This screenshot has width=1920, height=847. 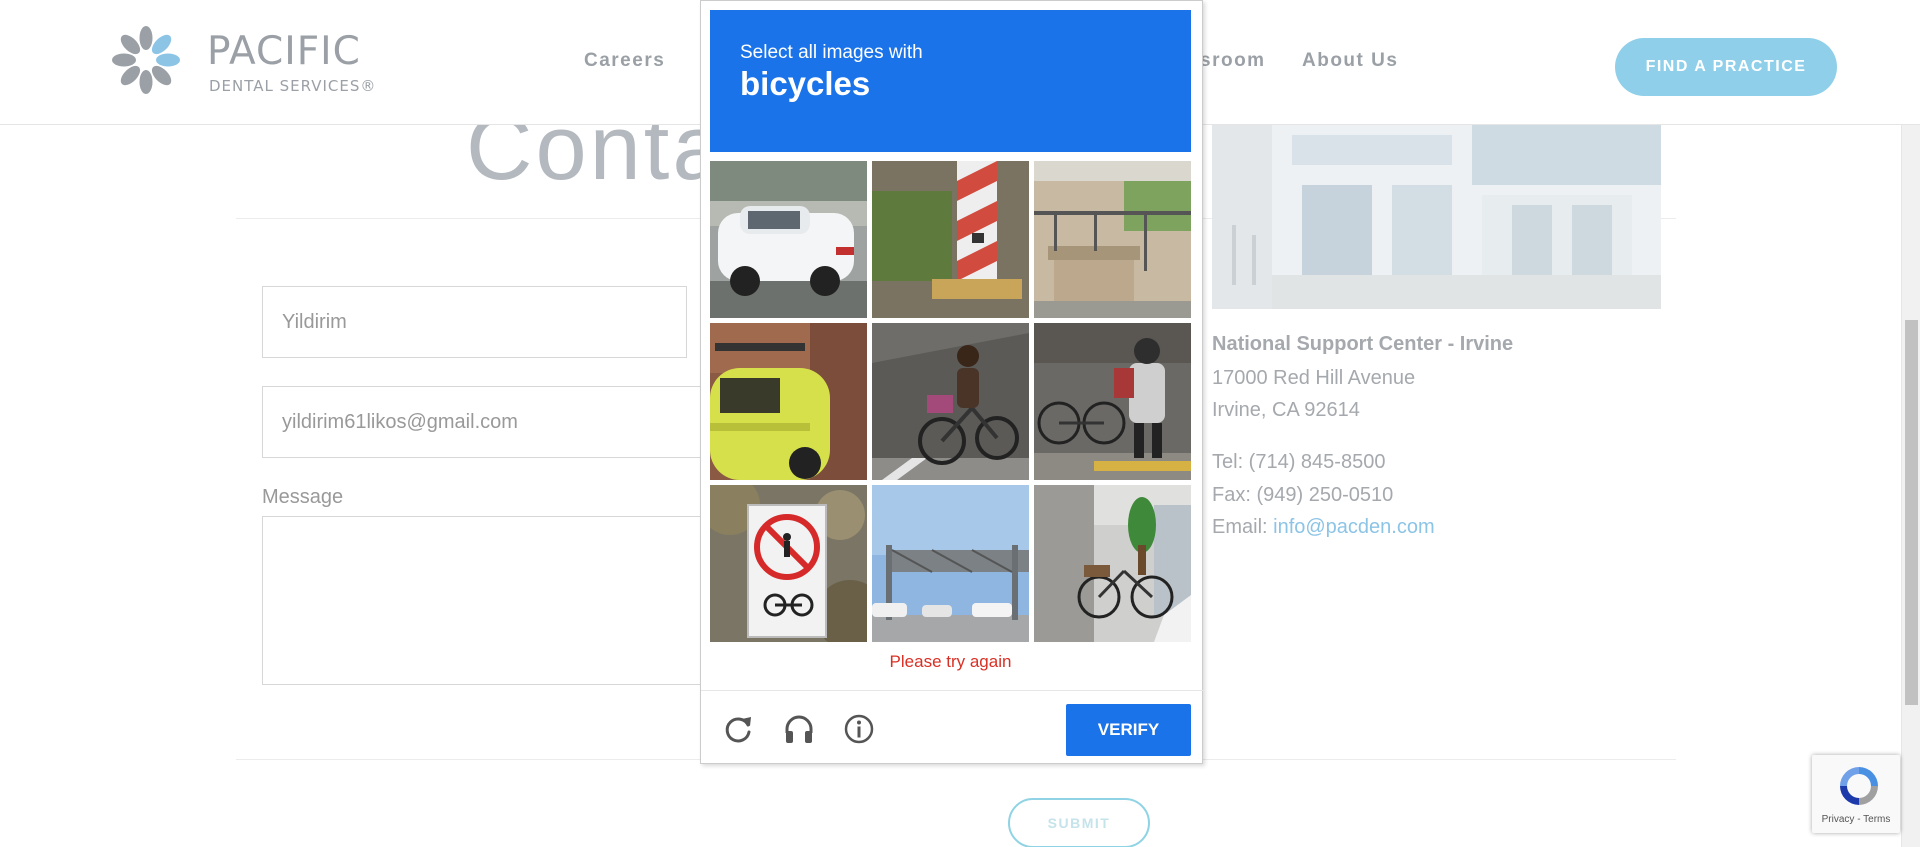 I want to click on office-email-label: Email:, so click(x=1243, y=527).